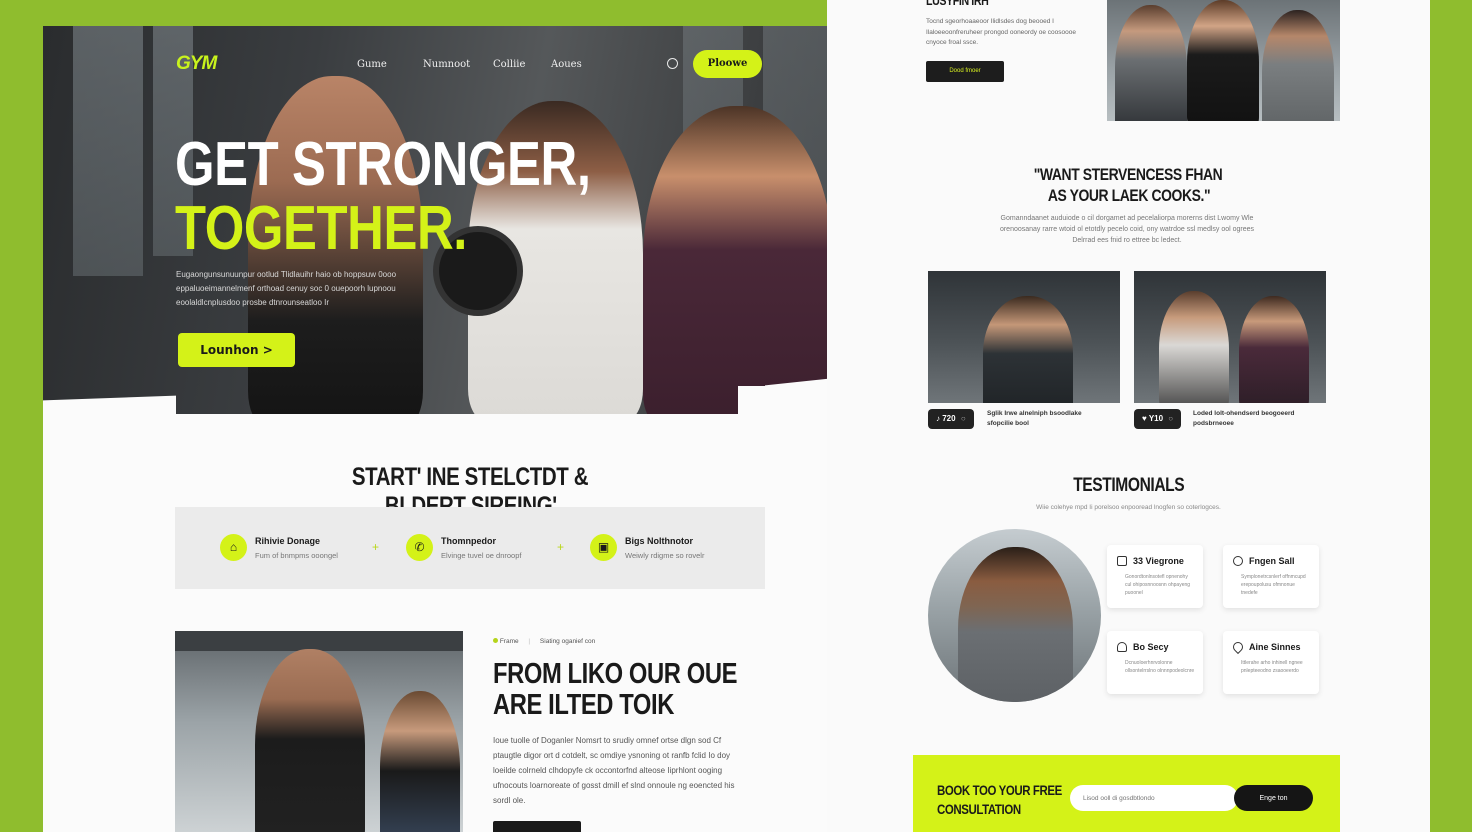  I want to click on steps-title-line1: START' INE STELCTDT &, so click(470, 477).